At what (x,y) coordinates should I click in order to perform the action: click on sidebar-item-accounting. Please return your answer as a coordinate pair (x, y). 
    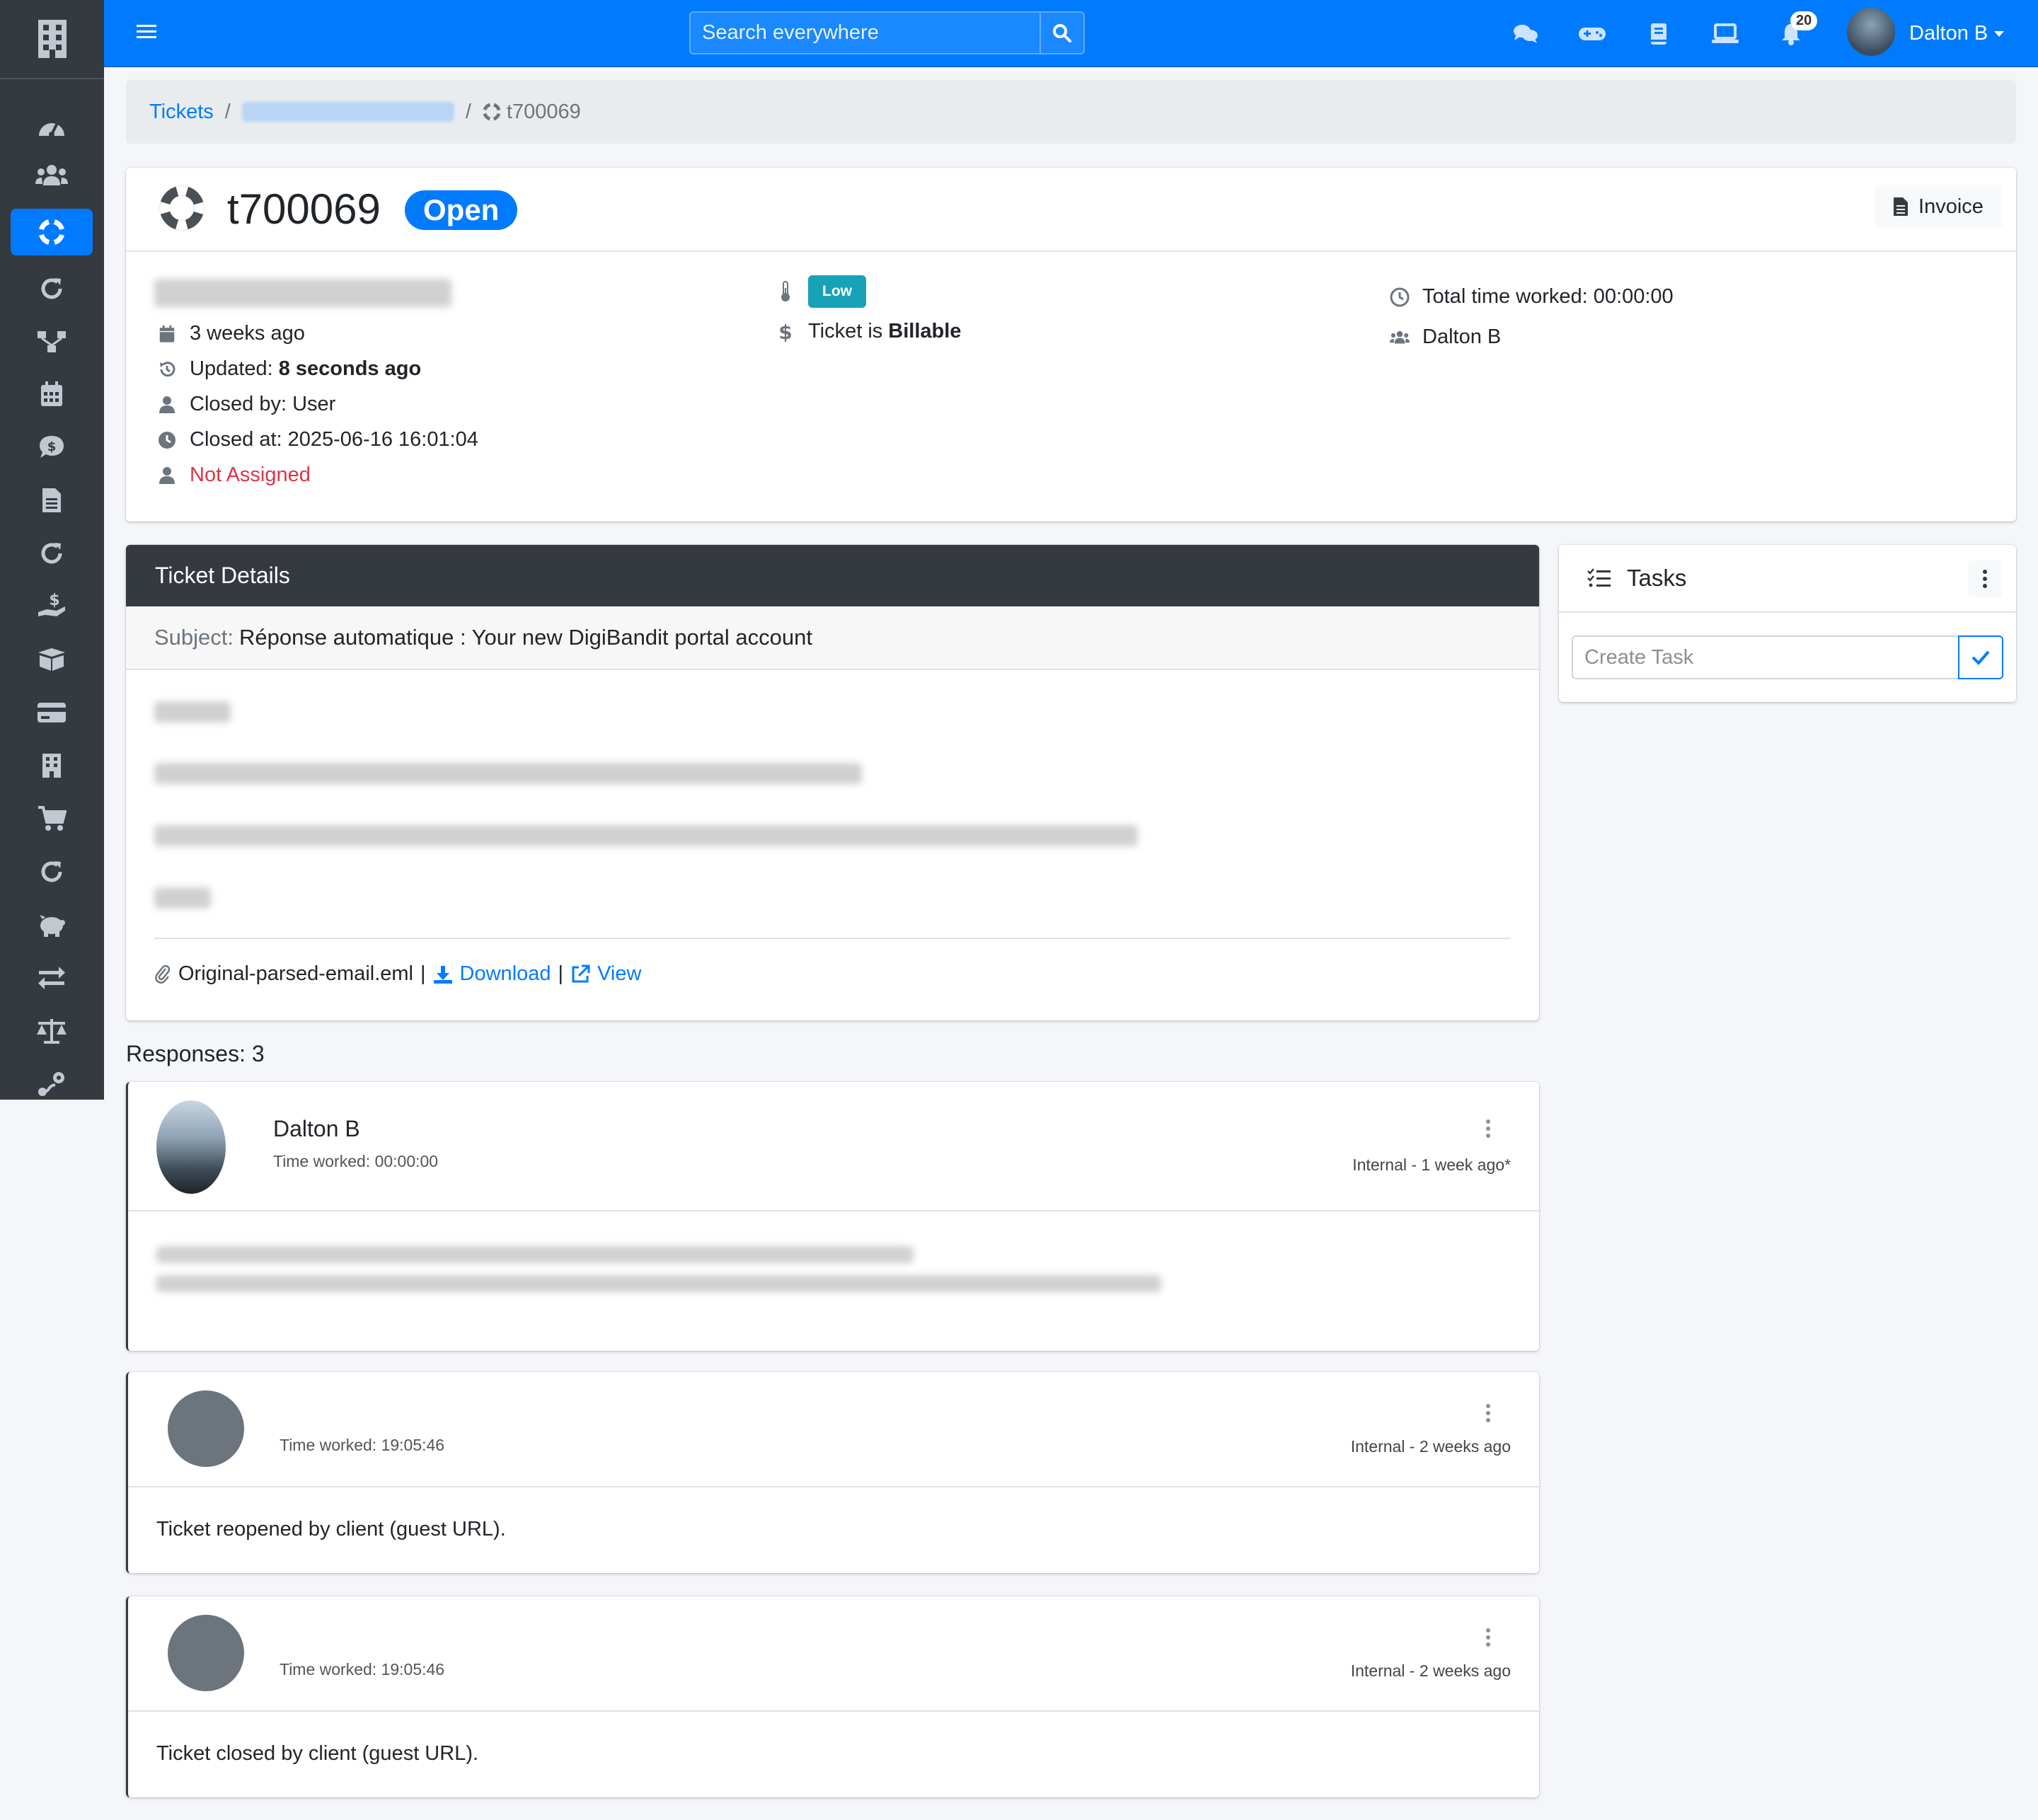
    Looking at the image, I should click on (52, 1031).